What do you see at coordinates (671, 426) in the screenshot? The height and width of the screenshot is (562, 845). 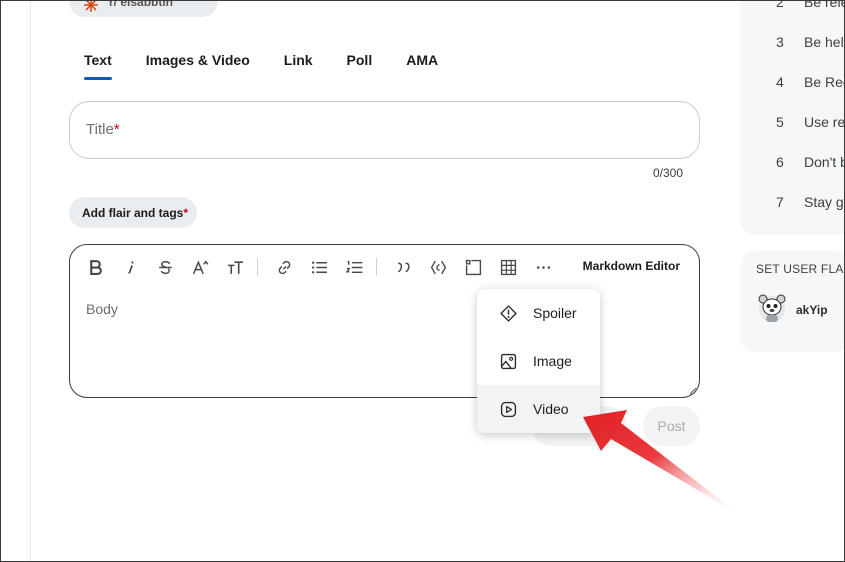 I see `post-button: Post` at bounding box center [671, 426].